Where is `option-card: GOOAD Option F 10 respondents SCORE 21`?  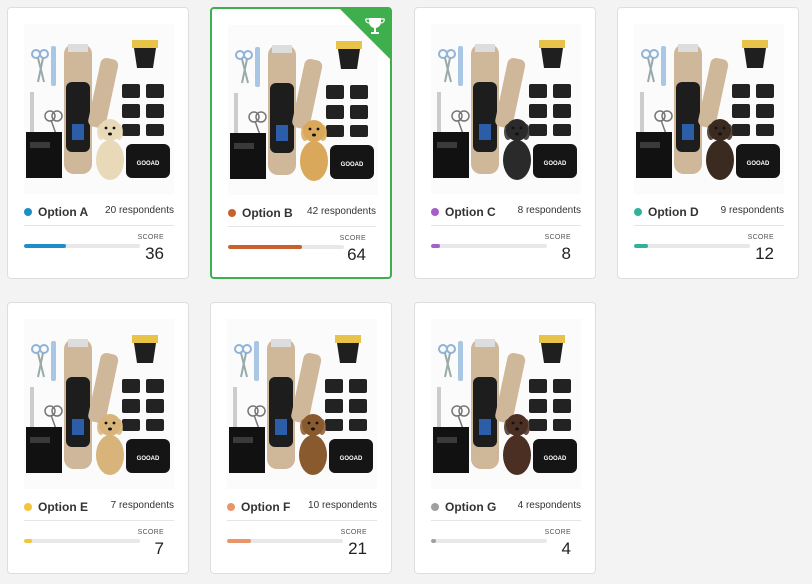
option-card: GOOAD Option F 10 respondents SCORE 21 is located at coordinates (301, 438).